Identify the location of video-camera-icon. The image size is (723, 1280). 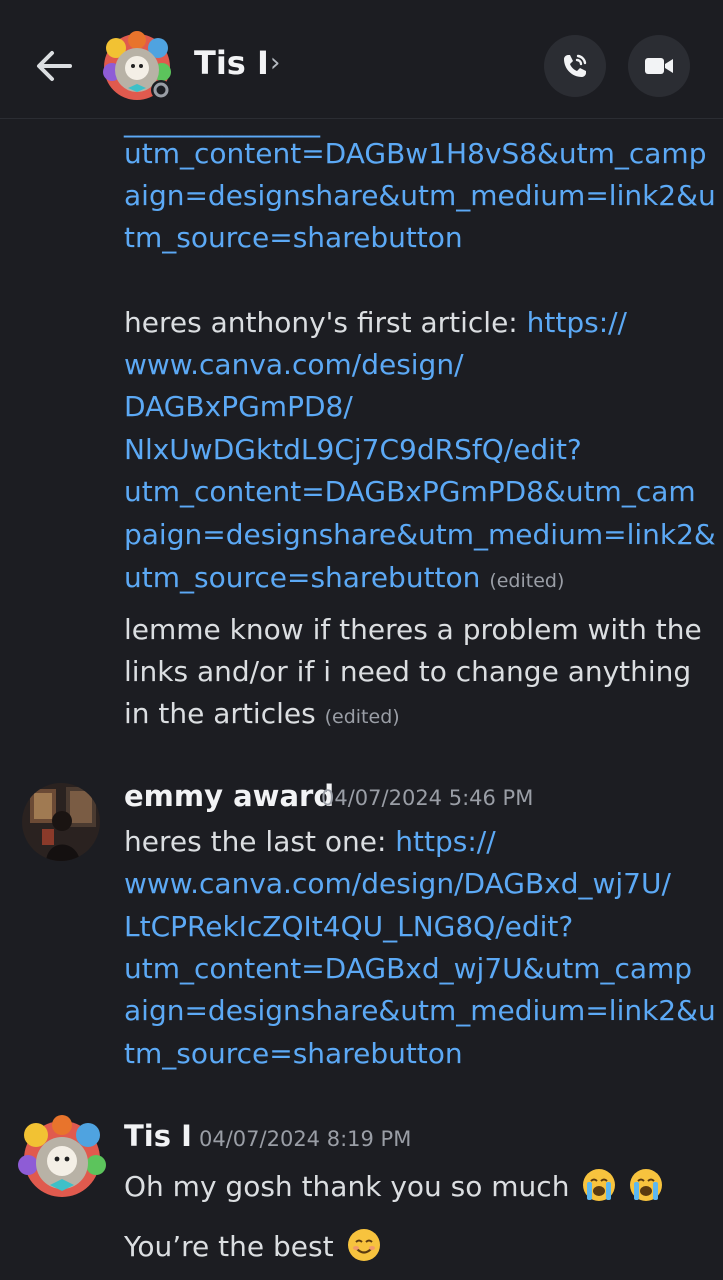
(659, 66).